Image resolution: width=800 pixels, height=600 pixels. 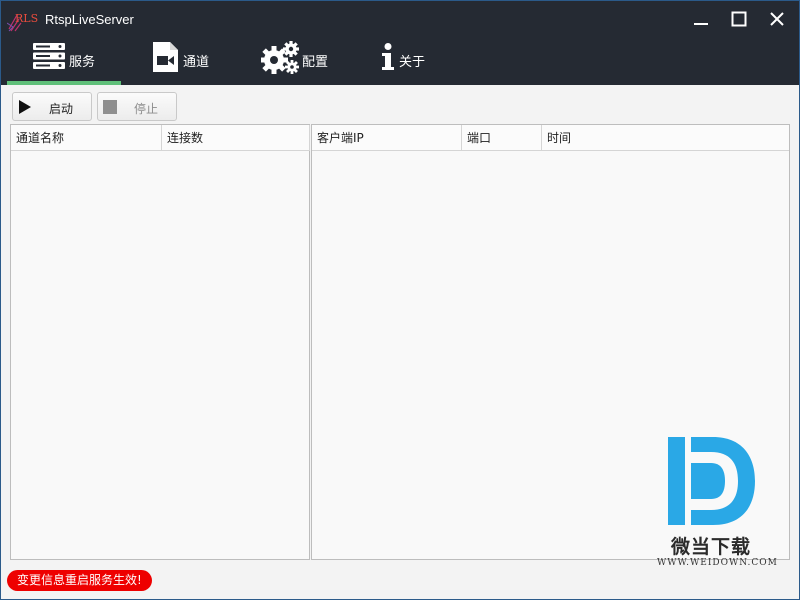 I want to click on top-bar: RLS RtspLiveServer 服务 通道 配置 关于, so click(x=400, y=43).